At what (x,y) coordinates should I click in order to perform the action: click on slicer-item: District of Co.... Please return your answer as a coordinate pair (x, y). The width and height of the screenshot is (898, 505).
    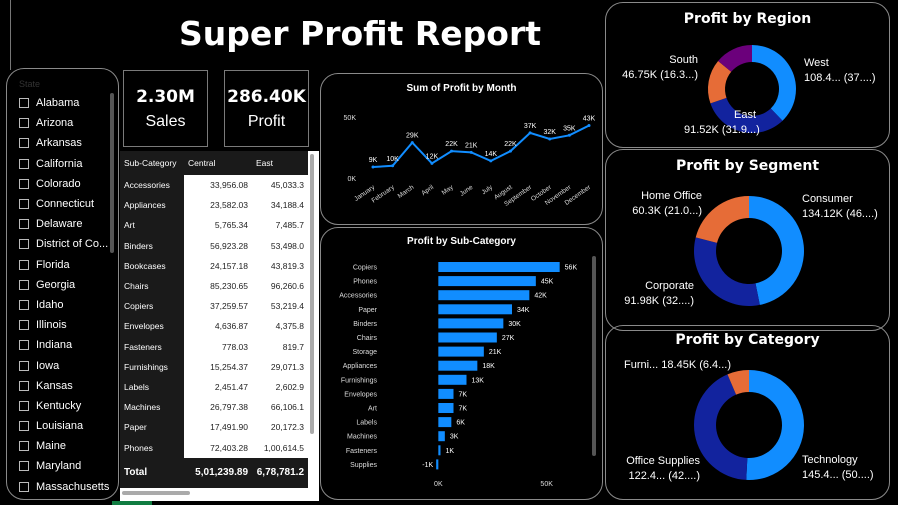
    Looking at the image, I should click on (66, 244).